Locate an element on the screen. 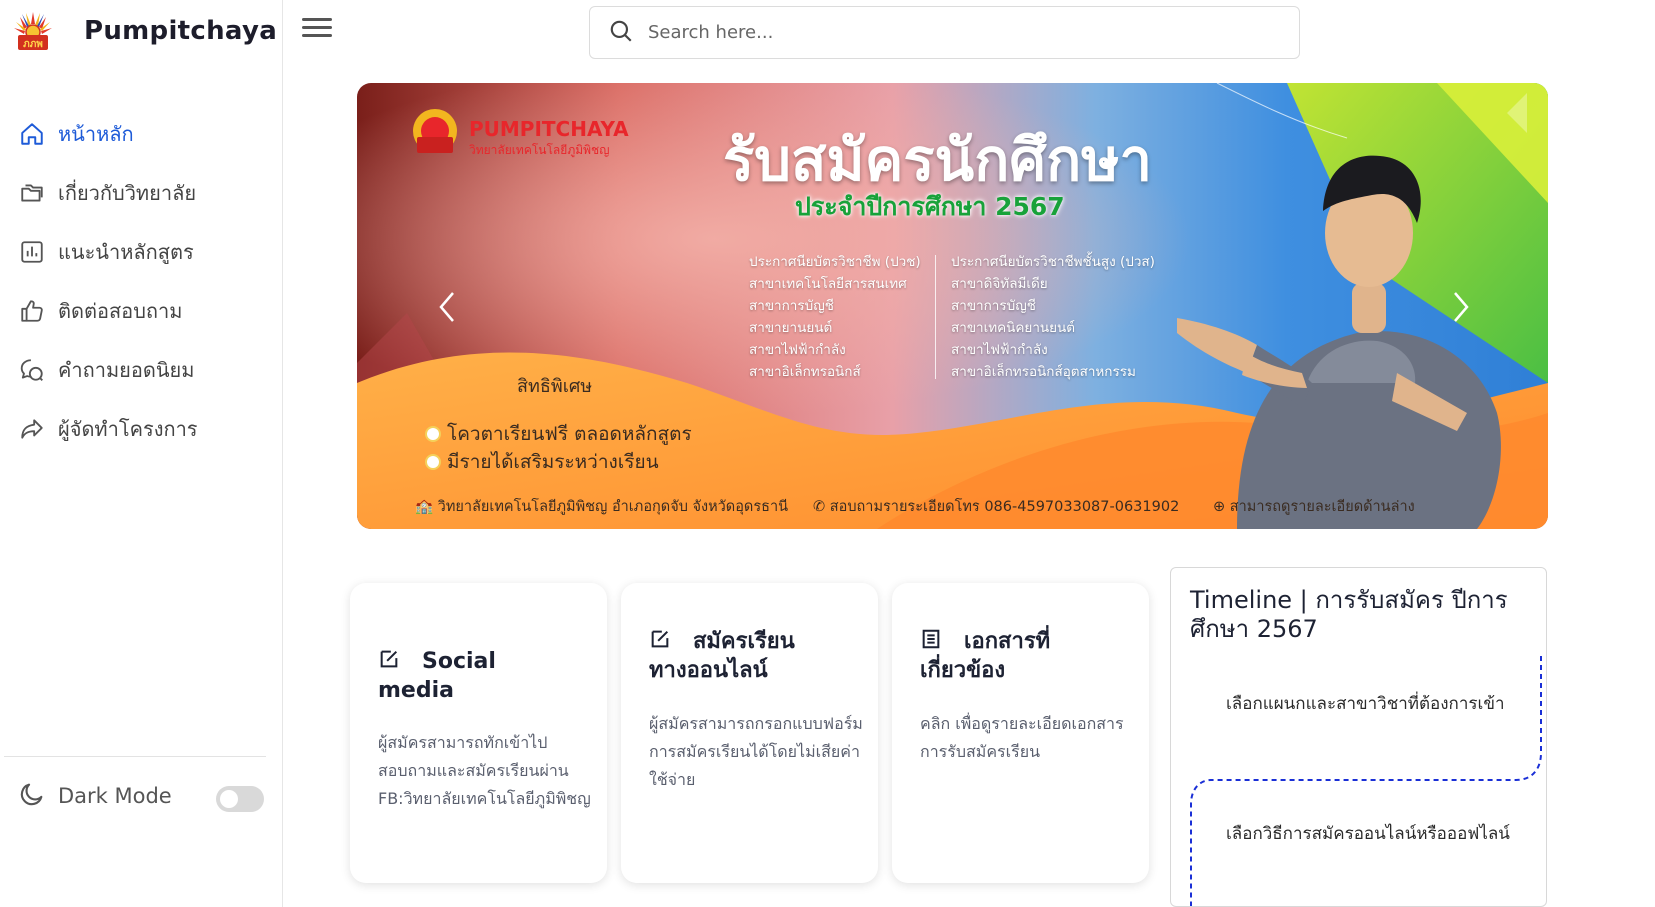  brand-name: Pumpitchaya is located at coordinates (181, 31).